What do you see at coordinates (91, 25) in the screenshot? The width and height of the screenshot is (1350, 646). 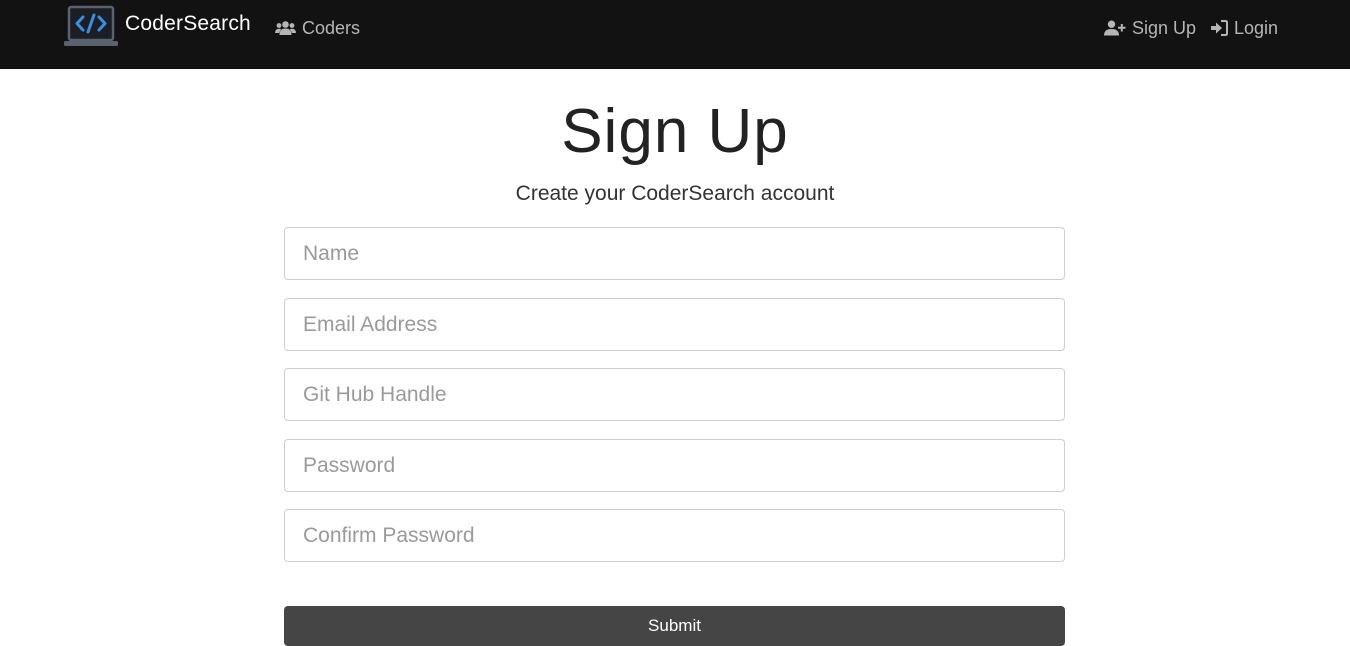 I see `laptop-code-icon` at bounding box center [91, 25].